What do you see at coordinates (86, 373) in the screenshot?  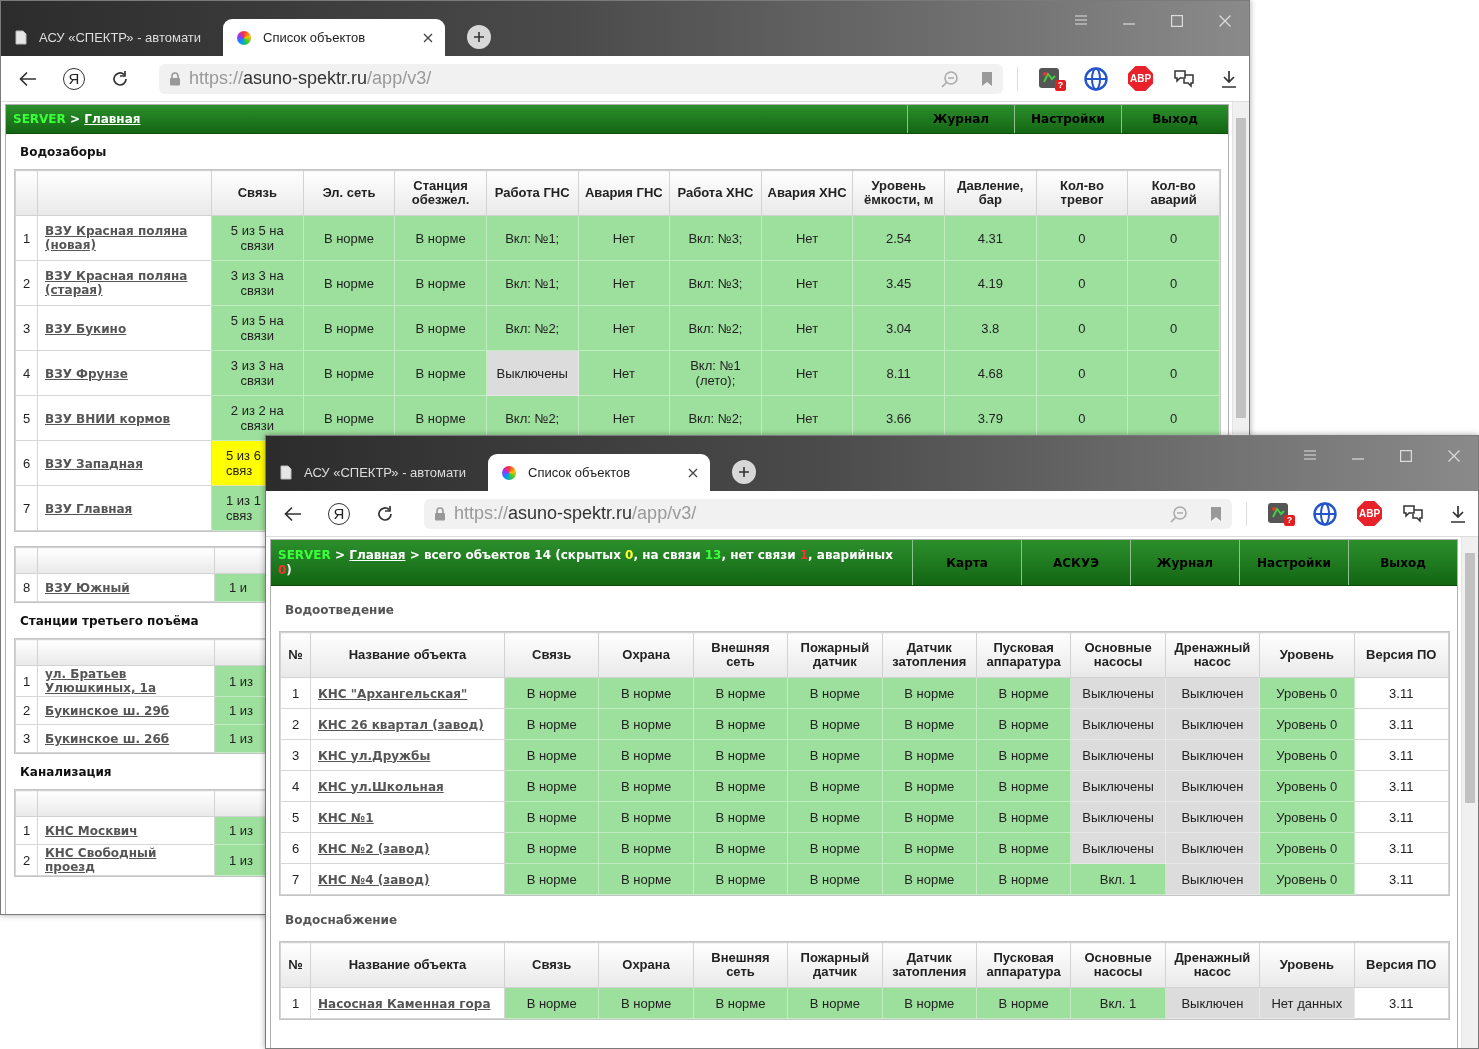 I see `object-link: ВЗУ Фрунзе` at bounding box center [86, 373].